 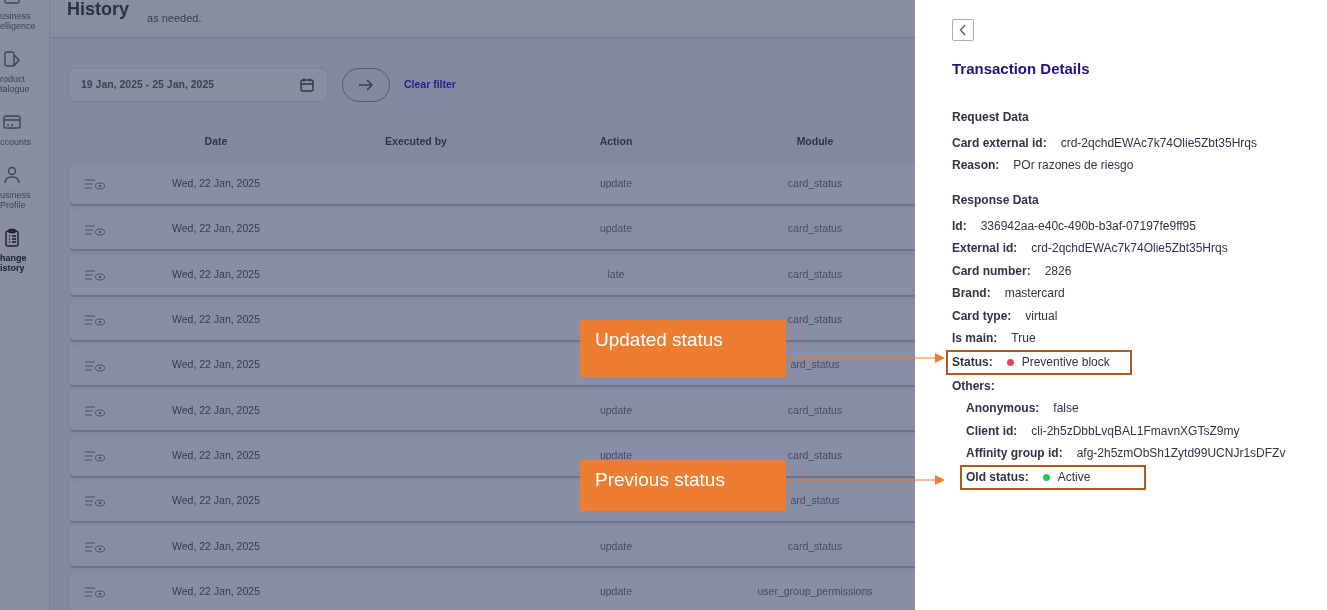 I want to click on field-value: POr razones de riesgo, so click(x=1073, y=166).